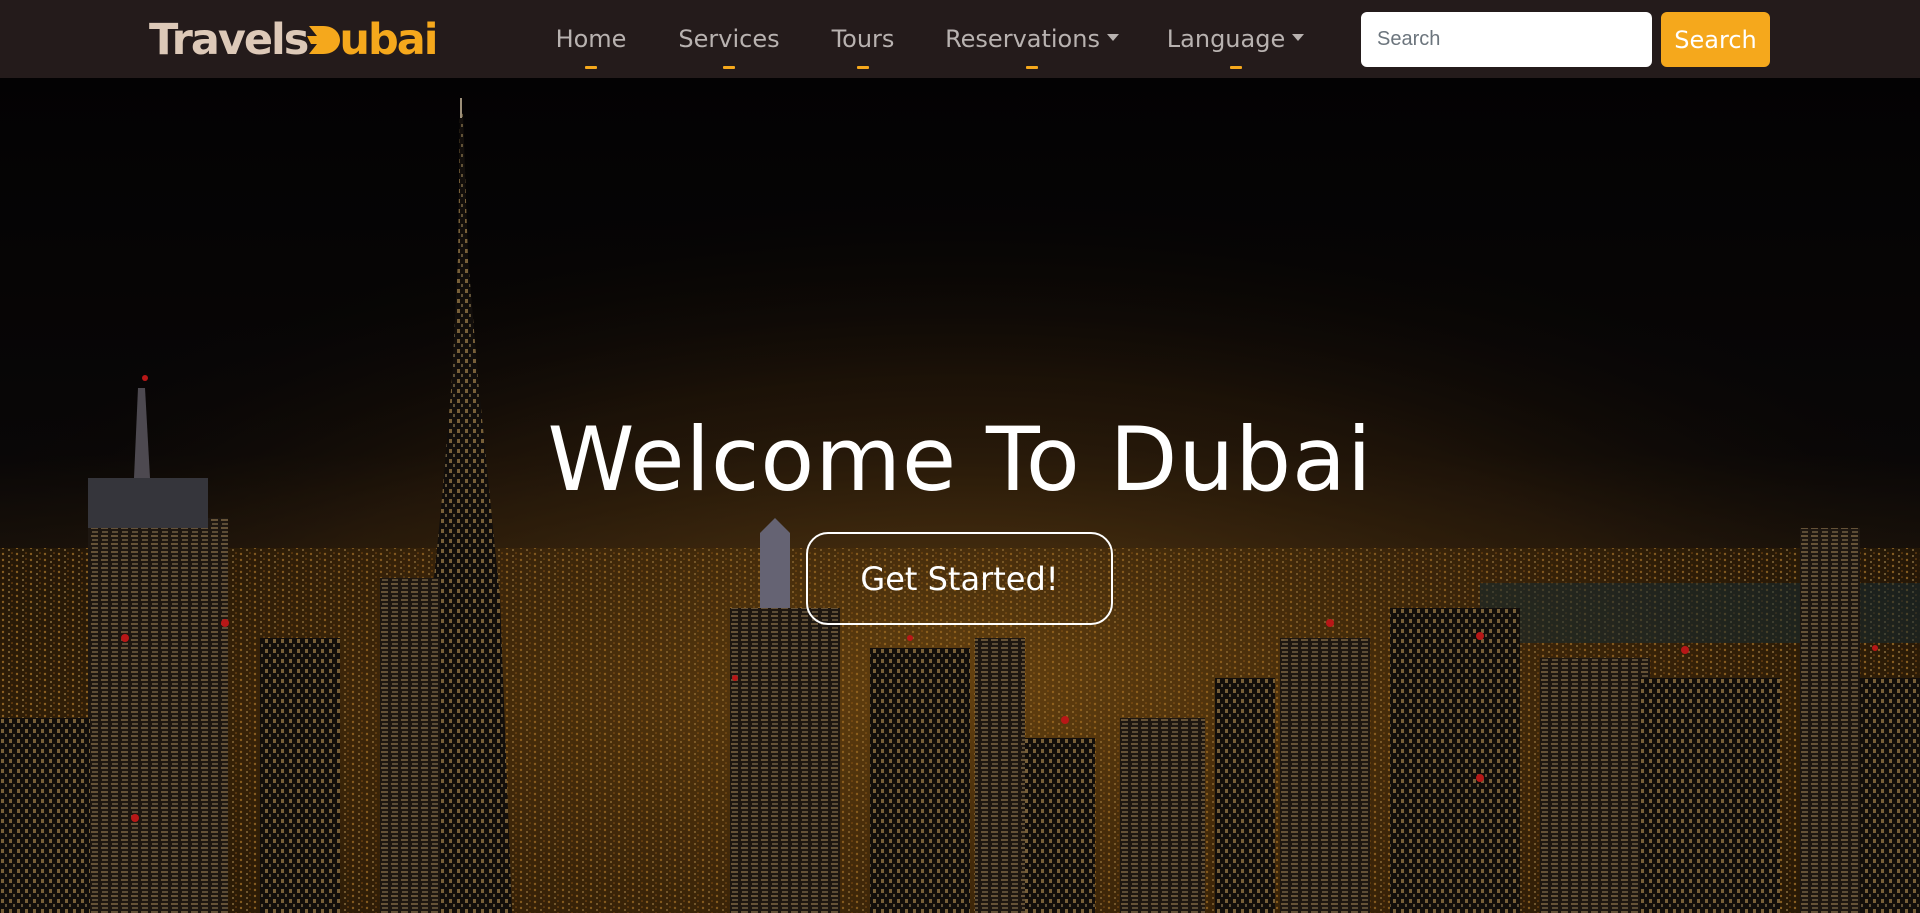 This screenshot has width=1920, height=913. I want to click on nav-services-label: Services, so click(729, 39).